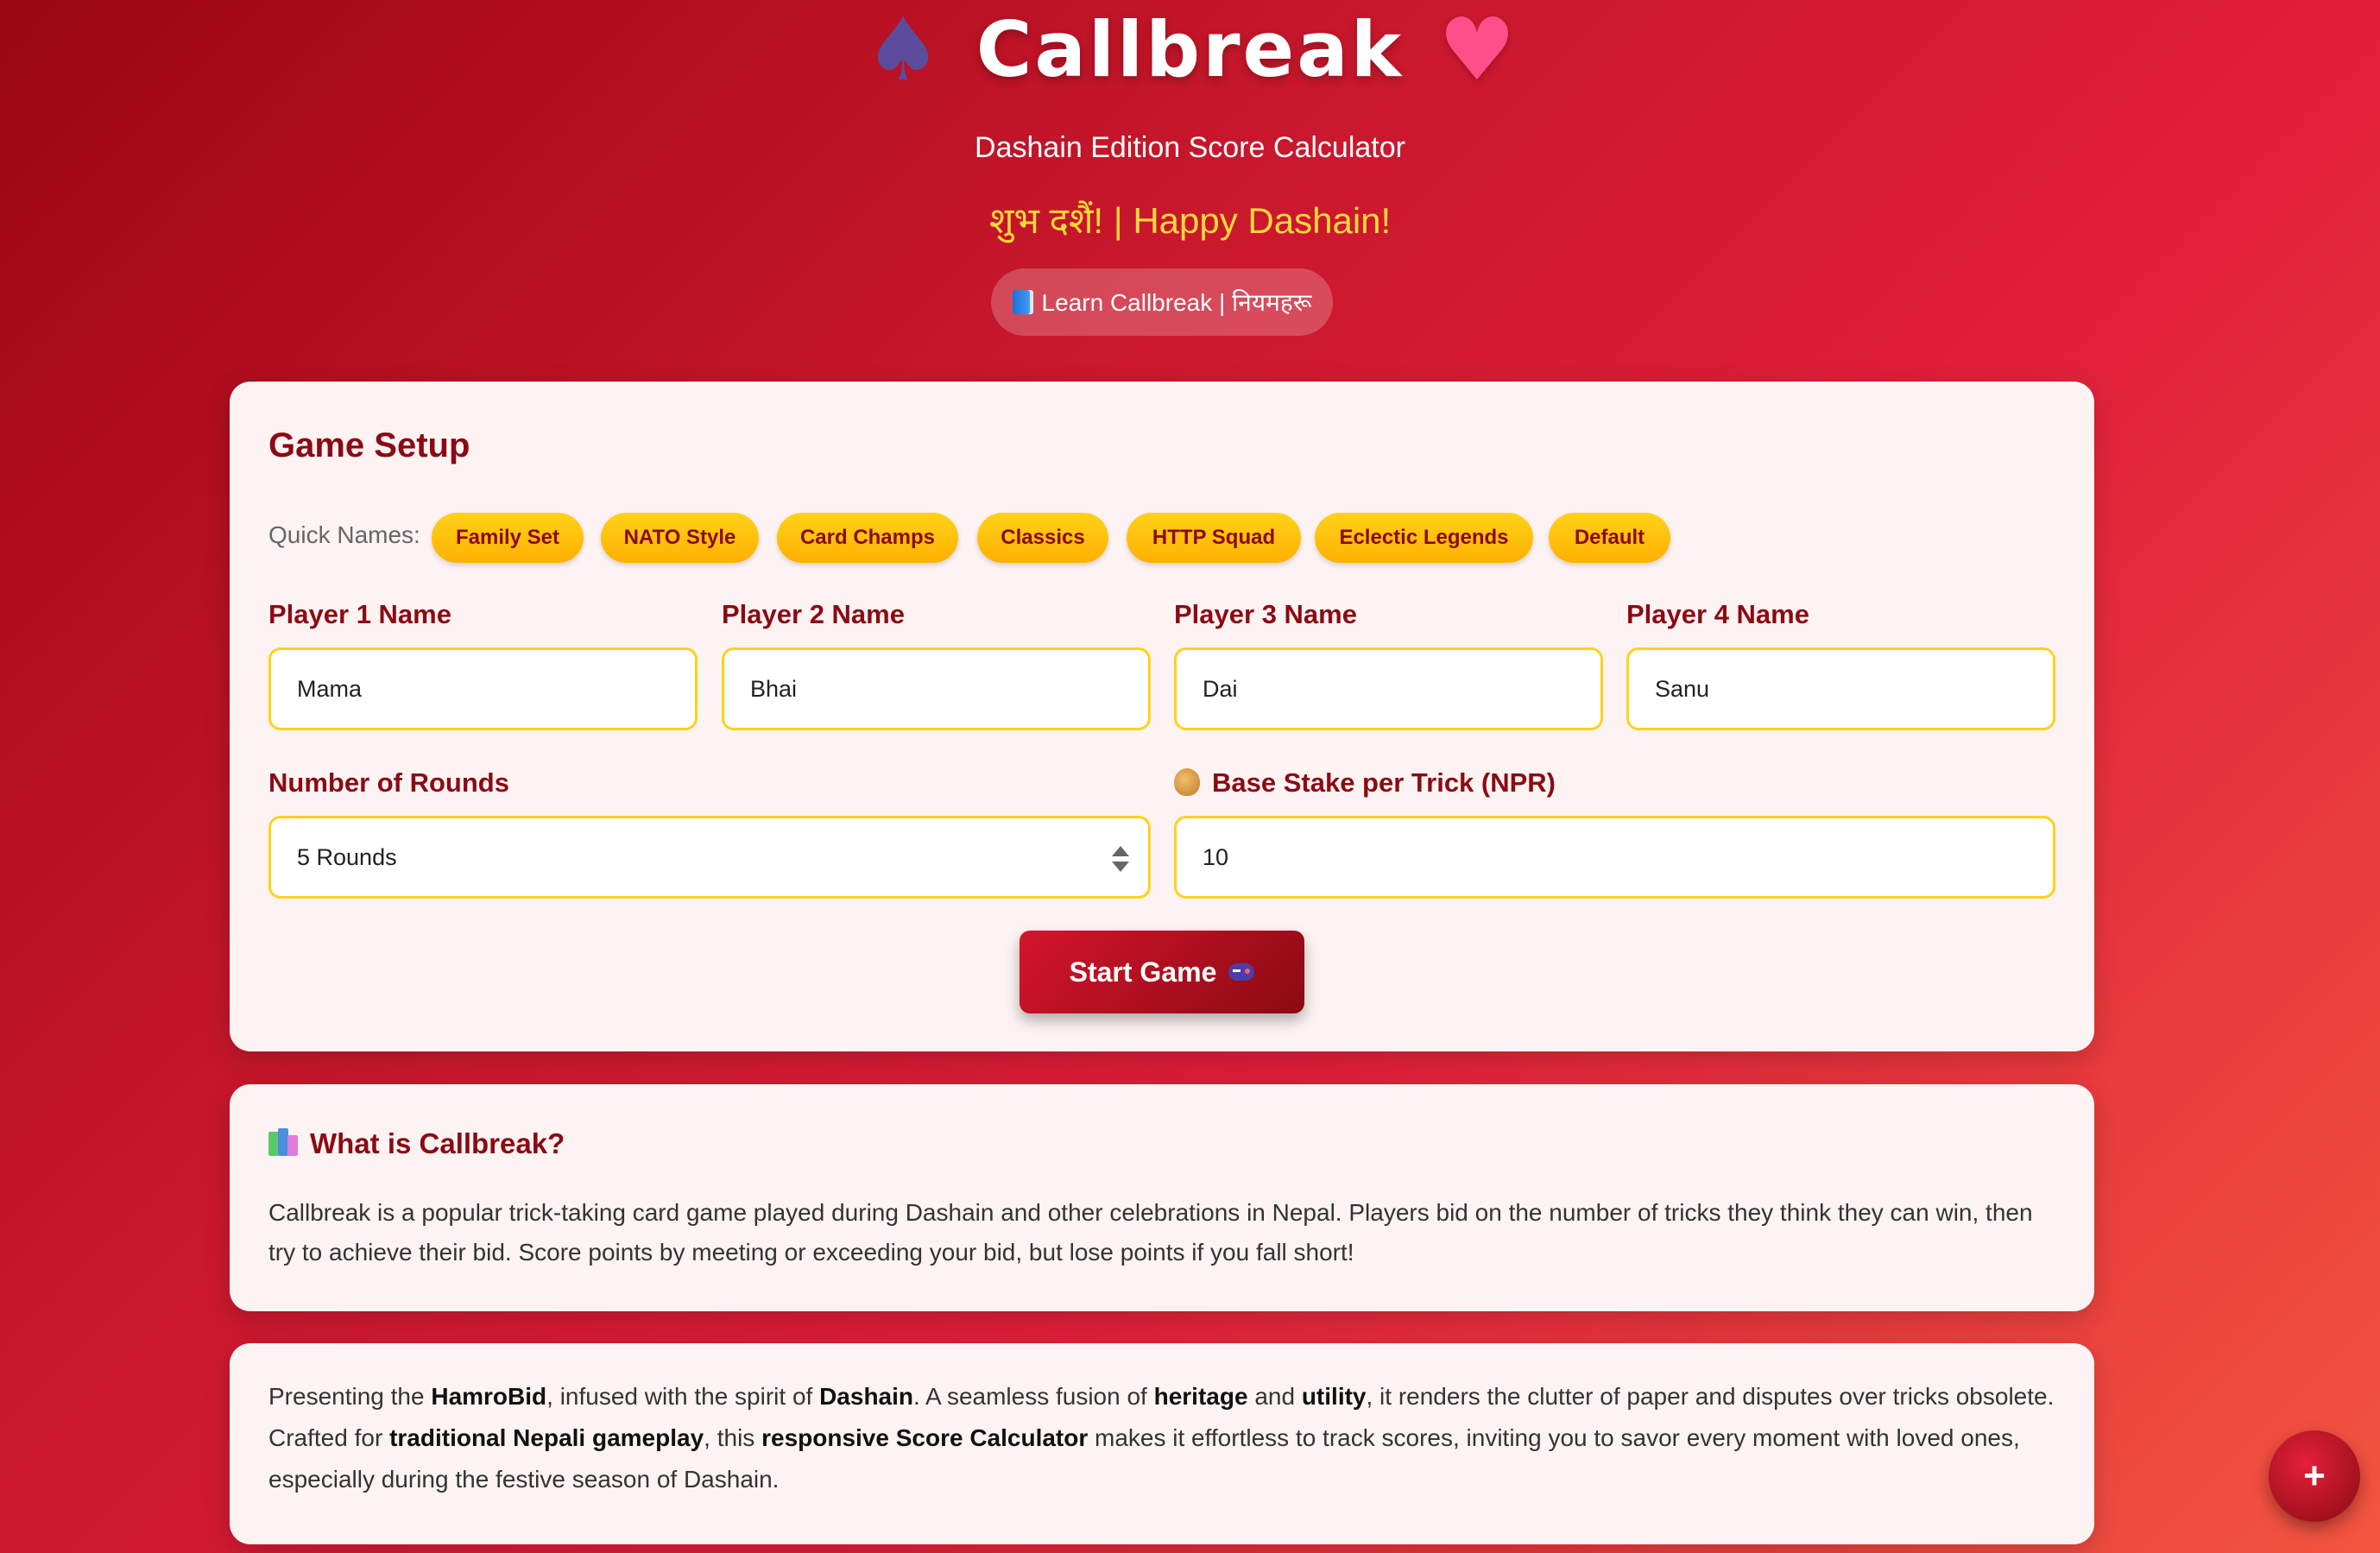 This screenshot has width=2380, height=1553. What do you see at coordinates (438, 1143) in the screenshot?
I see `what-title-text: What is Callbreak?` at bounding box center [438, 1143].